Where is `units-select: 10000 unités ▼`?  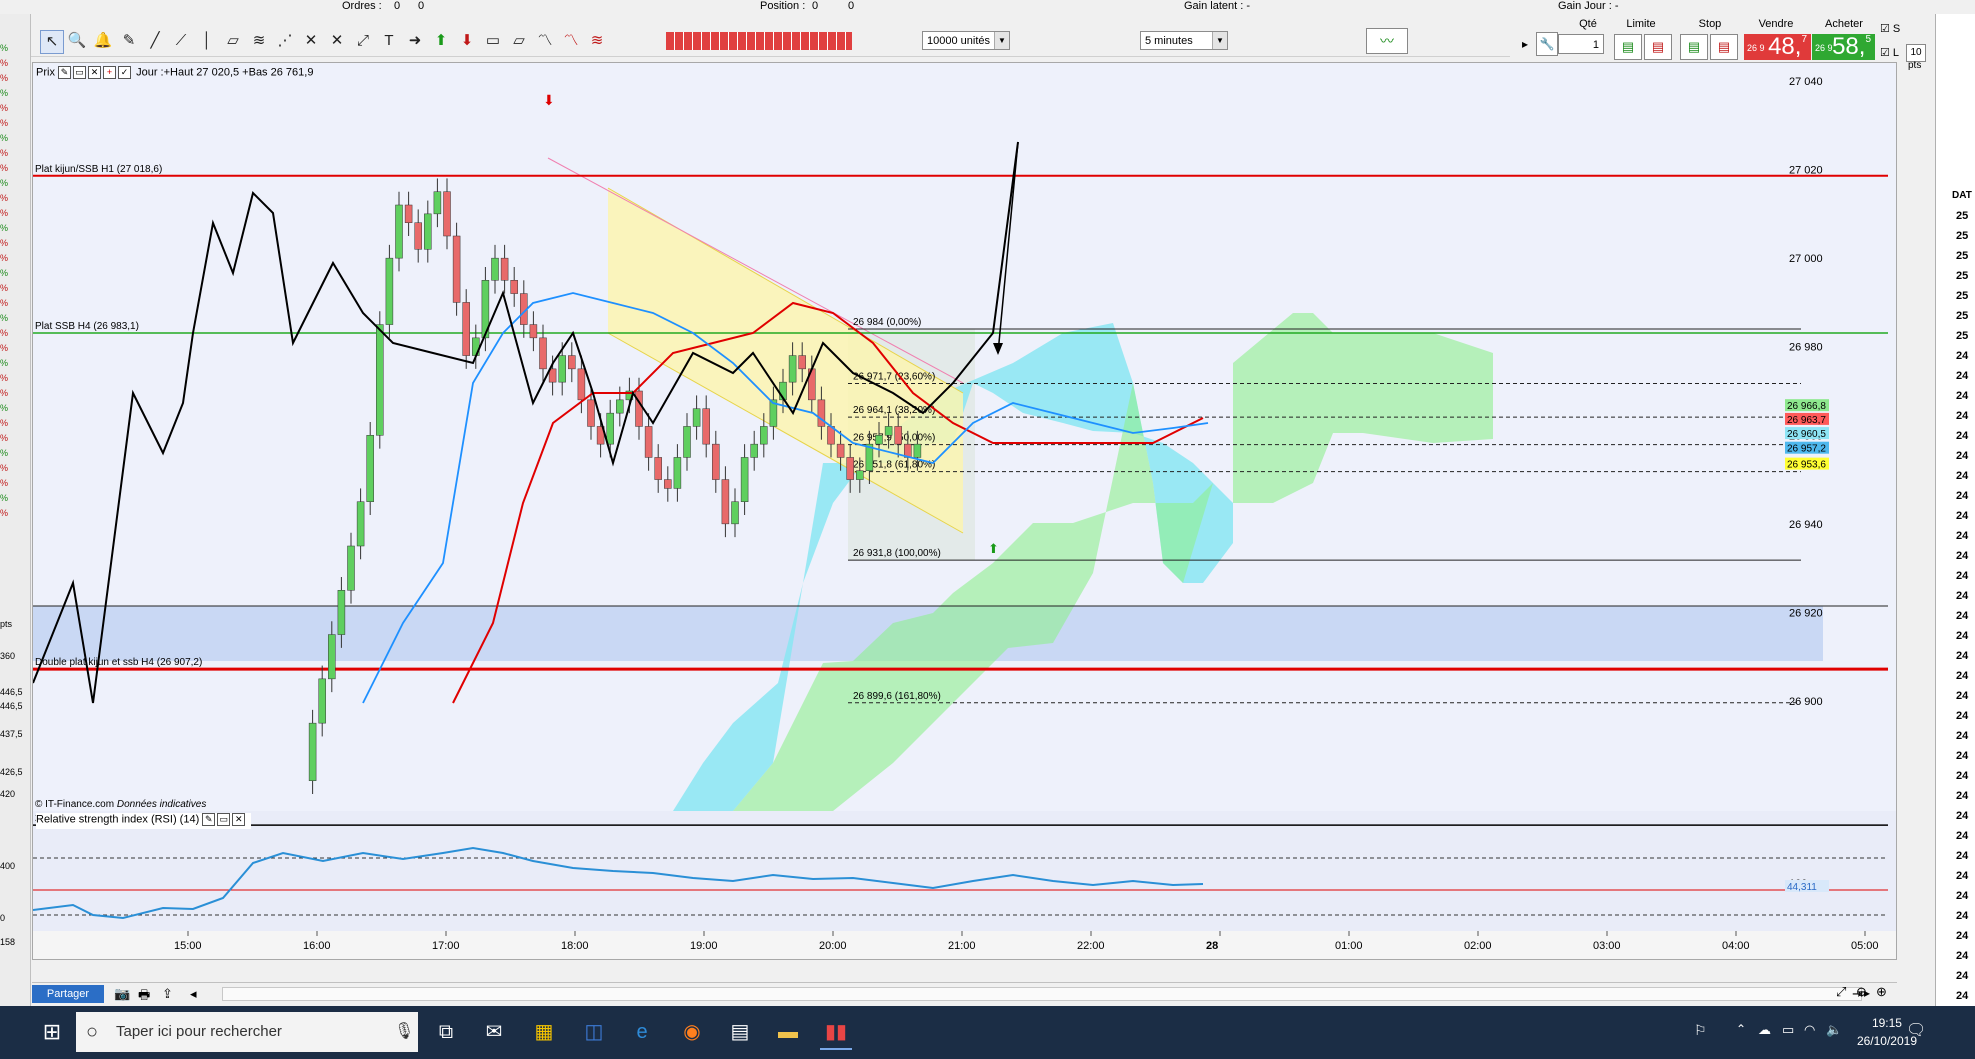 units-select: 10000 unités ▼ is located at coordinates (966, 40).